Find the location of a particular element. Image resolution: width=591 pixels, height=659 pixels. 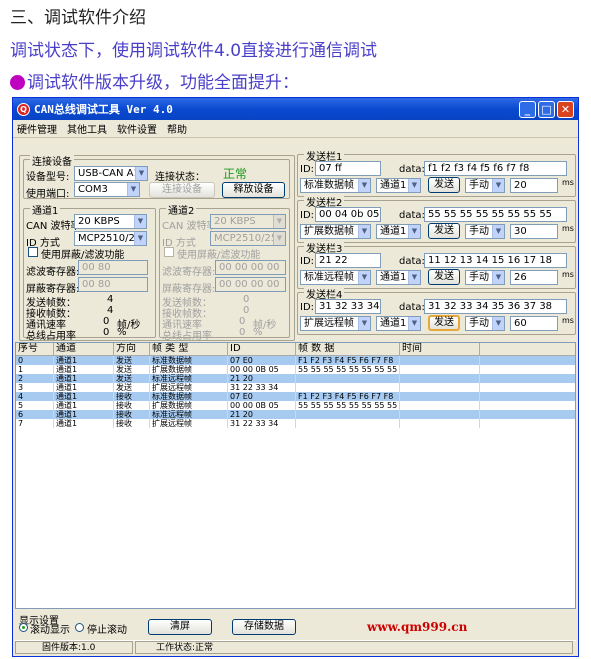

menu-hardware: 硬件管理 is located at coordinates (37, 128).